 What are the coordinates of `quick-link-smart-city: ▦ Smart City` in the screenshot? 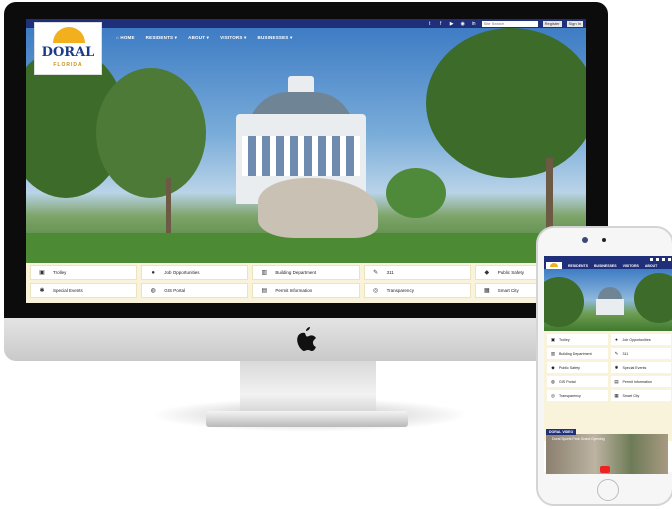 It's located at (640, 395).